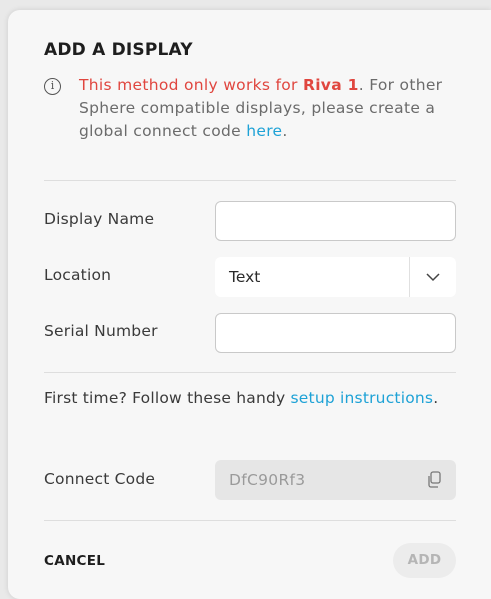 This screenshot has width=491, height=599. What do you see at coordinates (362, 398) in the screenshot?
I see `setup-instructions-link: setup instructions` at bounding box center [362, 398].